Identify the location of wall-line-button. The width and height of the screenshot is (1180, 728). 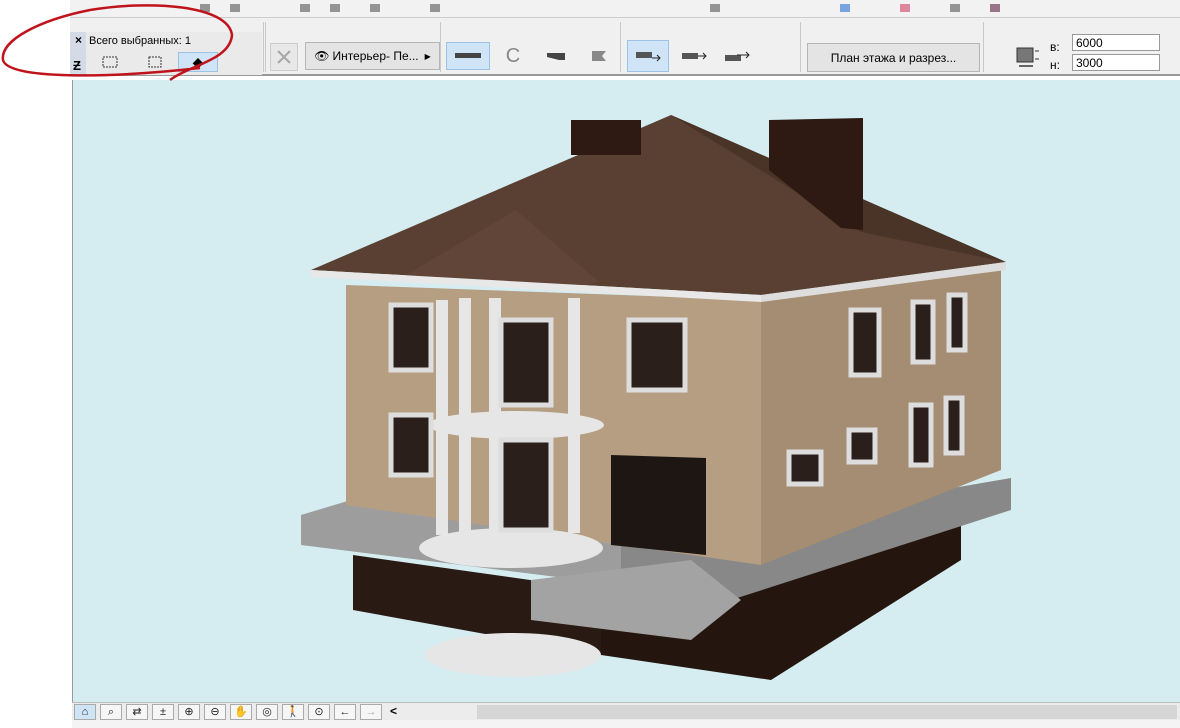
(468, 56).